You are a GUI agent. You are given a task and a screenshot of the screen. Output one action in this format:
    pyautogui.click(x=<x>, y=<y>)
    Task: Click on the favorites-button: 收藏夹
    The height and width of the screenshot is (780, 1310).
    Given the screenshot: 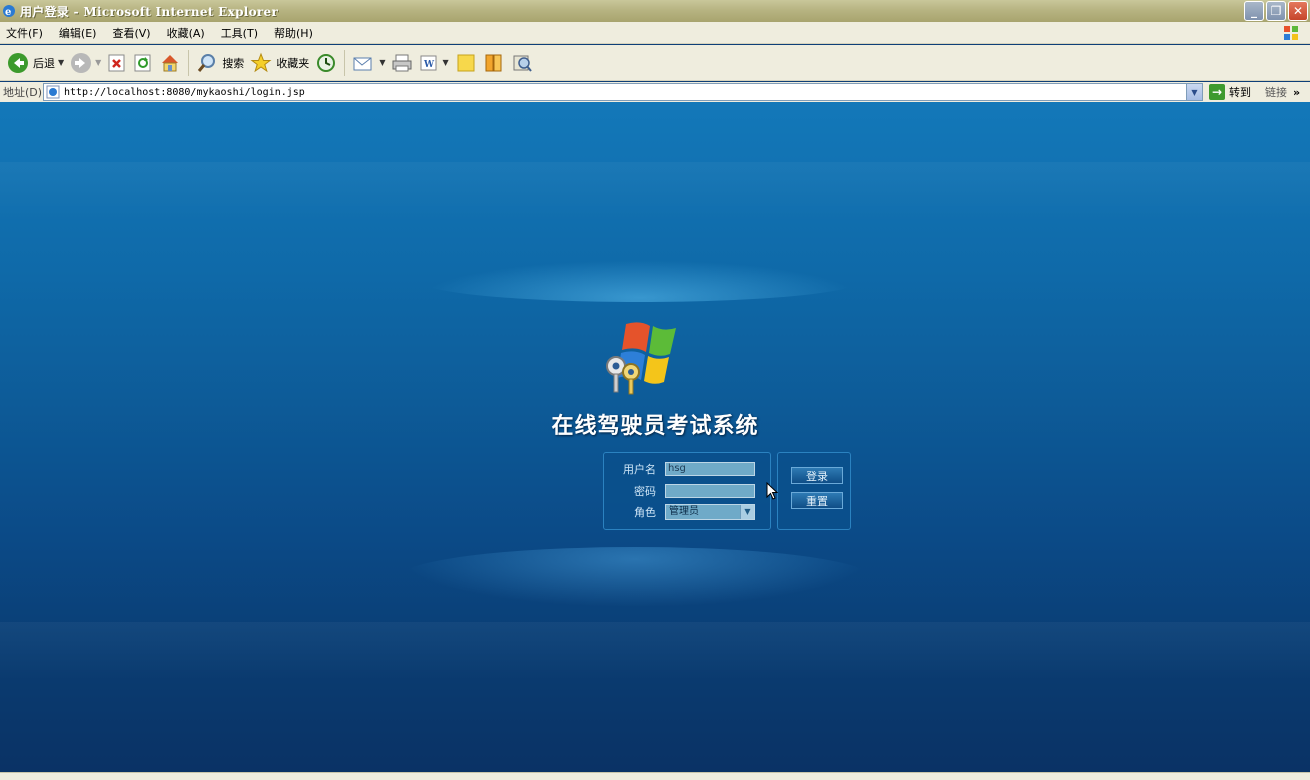 What is the action you would take?
    pyautogui.click(x=279, y=63)
    